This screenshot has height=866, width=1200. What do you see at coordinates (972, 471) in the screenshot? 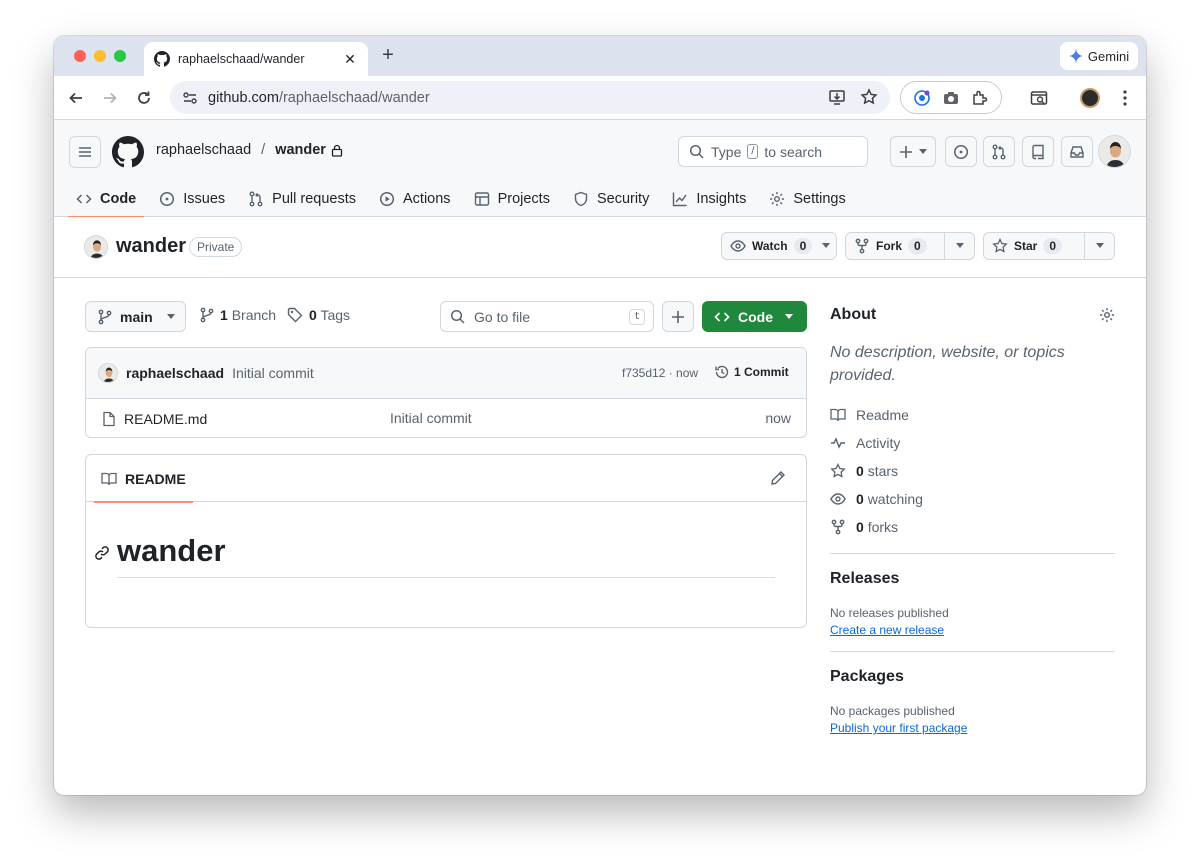
I see `stars-link: 0 stars` at bounding box center [972, 471].